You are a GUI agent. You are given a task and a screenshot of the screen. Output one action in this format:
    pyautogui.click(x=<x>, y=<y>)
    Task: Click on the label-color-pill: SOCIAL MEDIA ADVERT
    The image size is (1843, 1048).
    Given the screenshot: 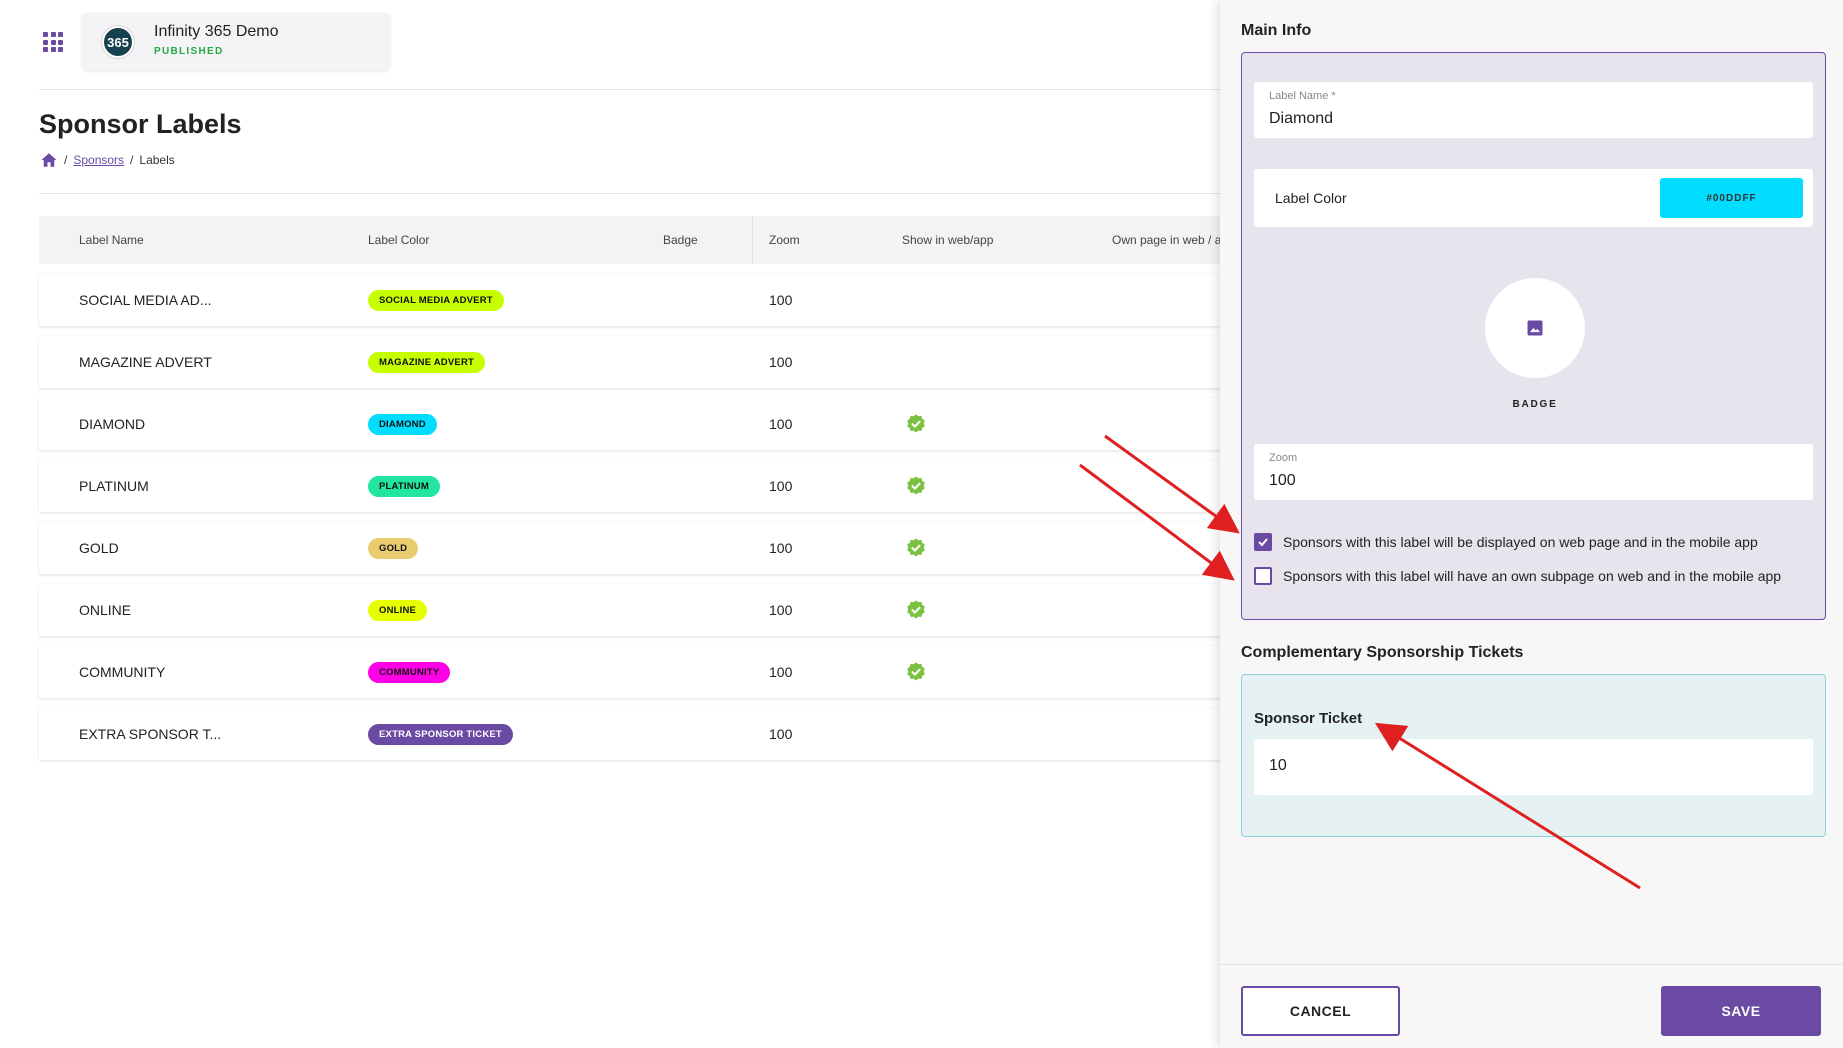 What is the action you would take?
    pyautogui.click(x=436, y=300)
    